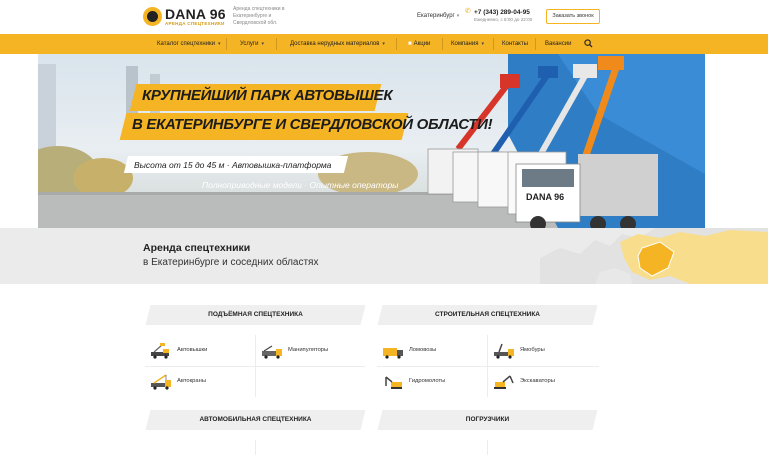 Image resolution: width=768 pixels, height=455 pixels. Describe the element at coordinates (503, 19) in the screenshot. I see `working-hours: Ежедневно, с 8:00 до 22:00` at that location.